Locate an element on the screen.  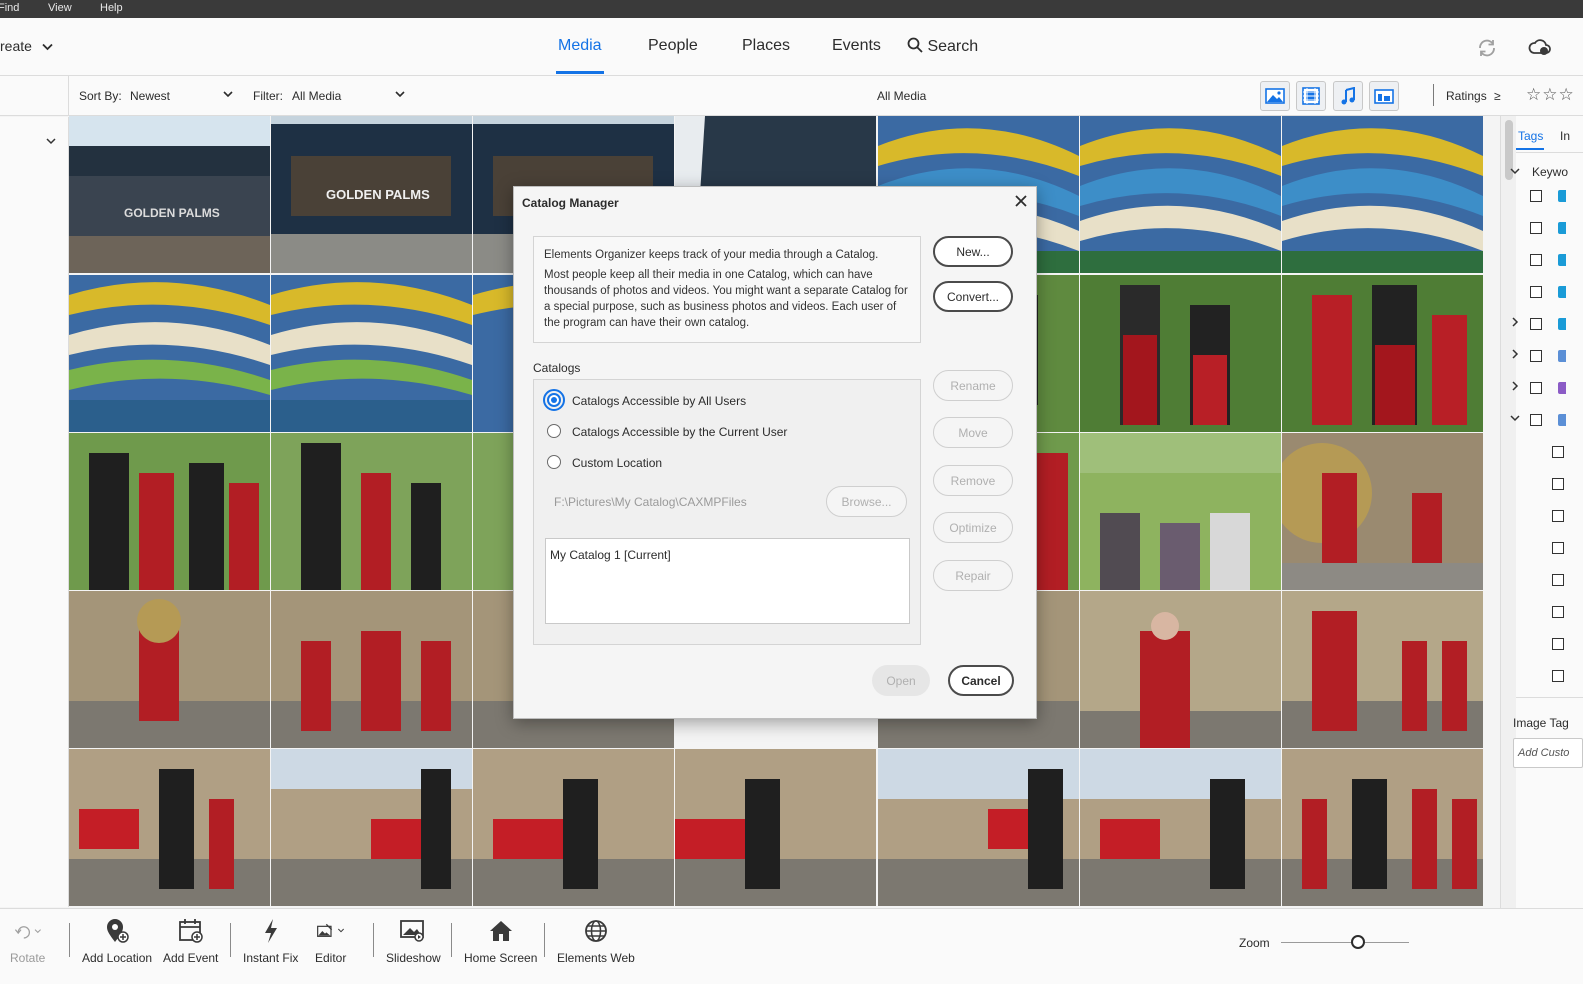
catalog-list: My Catalog 1 [Current] is located at coordinates (727, 581).